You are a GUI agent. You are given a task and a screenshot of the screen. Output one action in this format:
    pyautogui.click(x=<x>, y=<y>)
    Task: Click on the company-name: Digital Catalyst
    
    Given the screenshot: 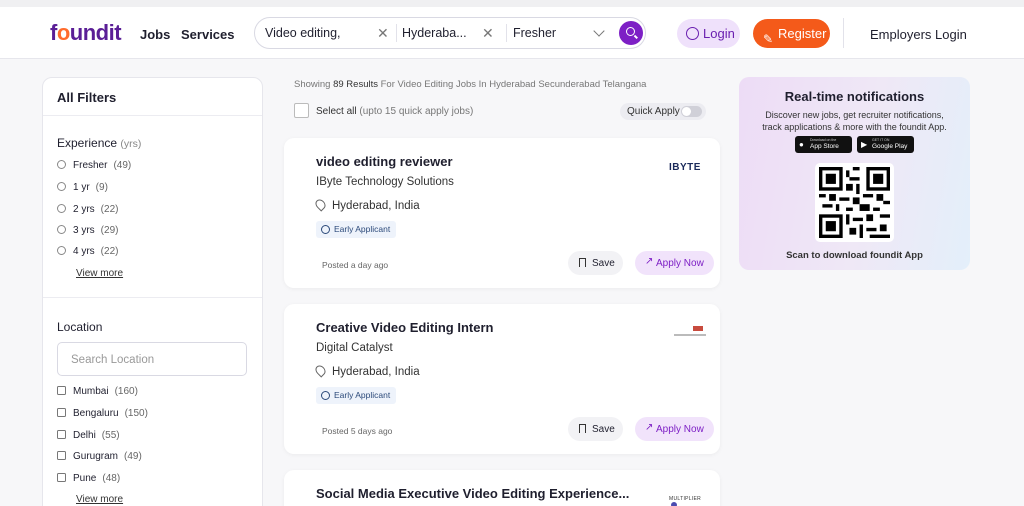 What is the action you would take?
    pyautogui.click(x=354, y=348)
    